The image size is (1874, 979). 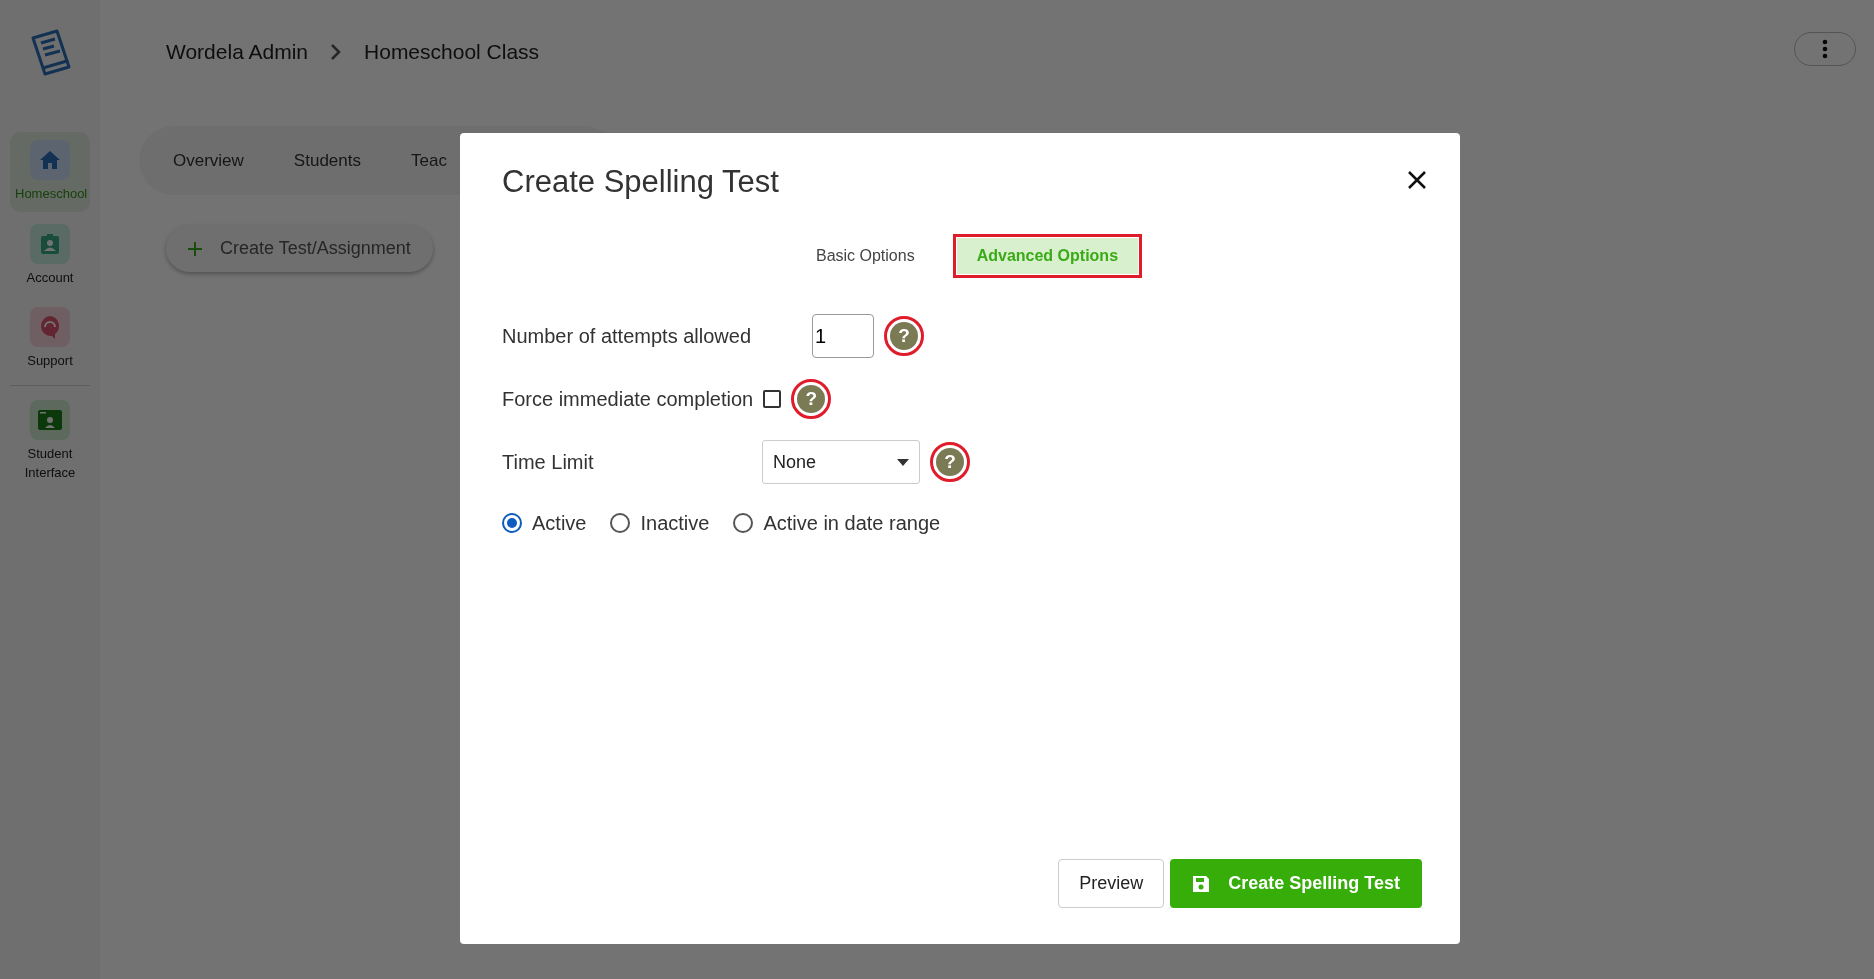 What do you see at coordinates (428, 160) in the screenshot?
I see `nav-tab: Teac` at bounding box center [428, 160].